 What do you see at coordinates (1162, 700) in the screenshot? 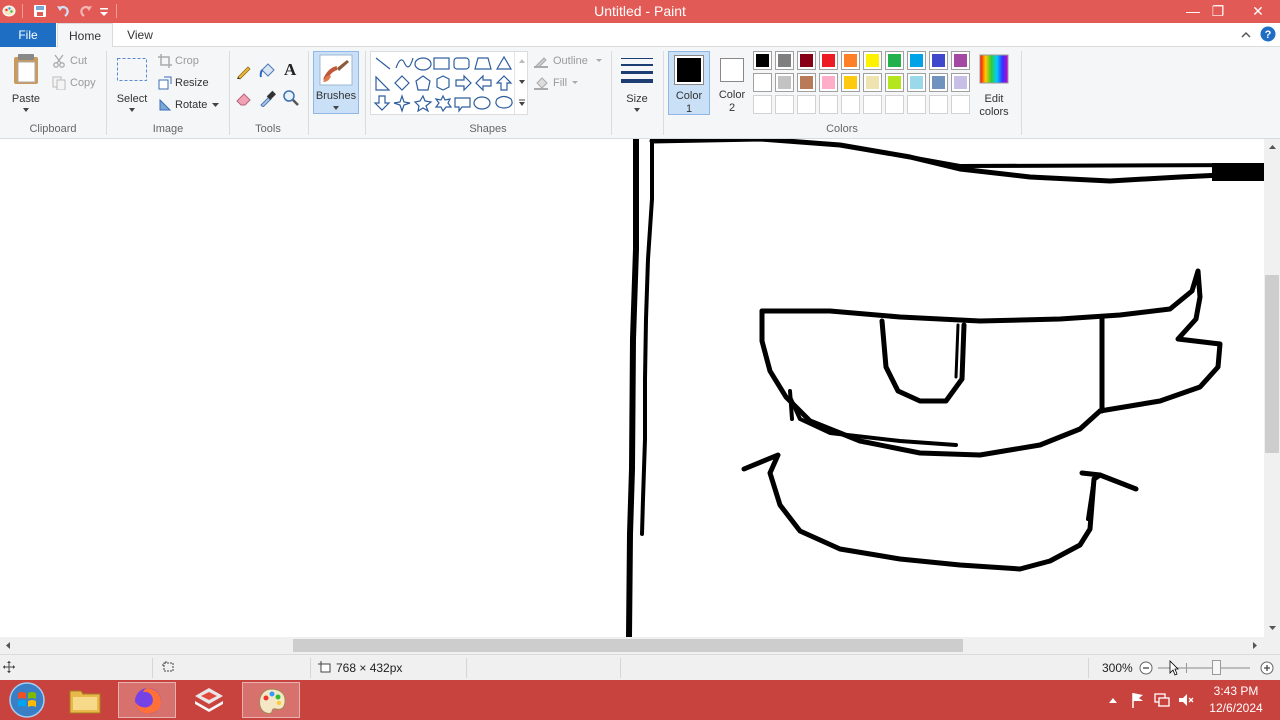
I see `network-icon` at bounding box center [1162, 700].